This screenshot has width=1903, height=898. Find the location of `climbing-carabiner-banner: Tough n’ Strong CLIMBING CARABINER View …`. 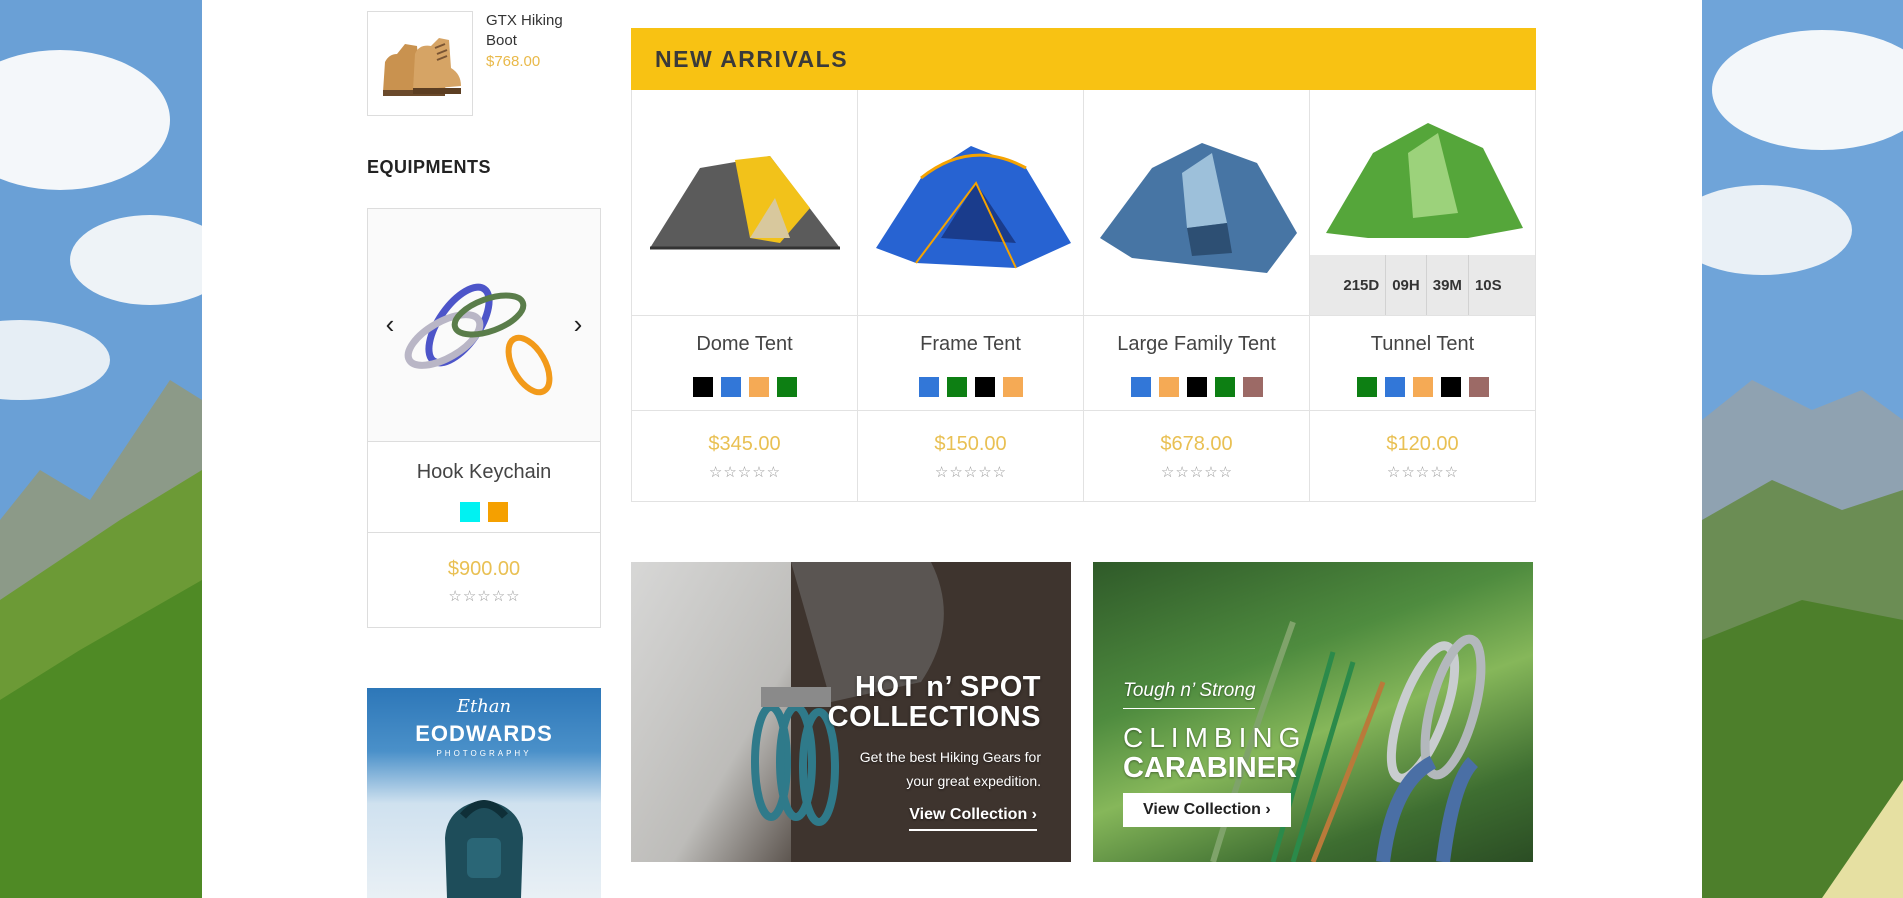

climbing-carabiner-banner: Tough n’ Strong CLIMBING CARABINER View … is located at coordinates (1313, 712).